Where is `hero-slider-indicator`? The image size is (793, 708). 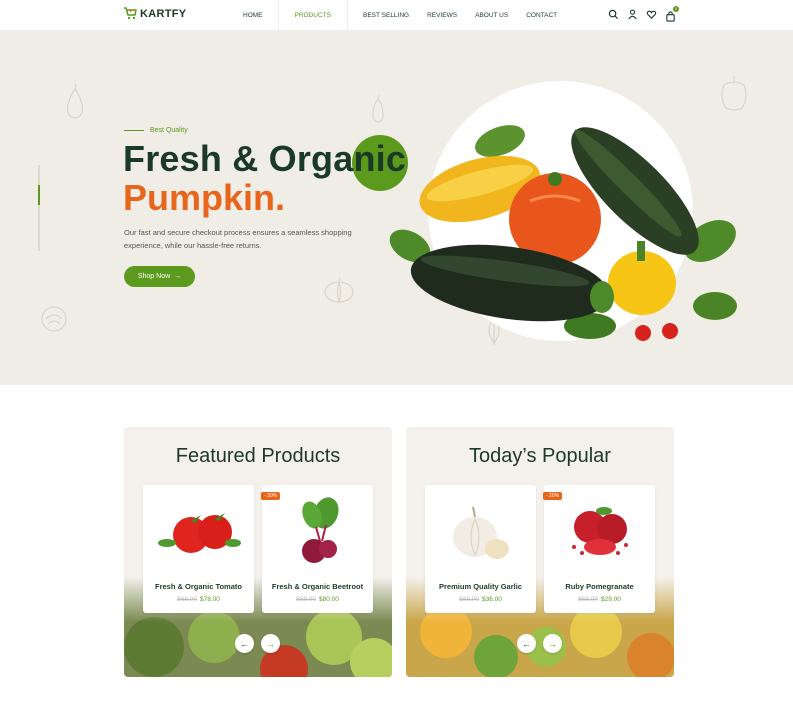 hero-slider-indicator is located at coordinates (39, 208).